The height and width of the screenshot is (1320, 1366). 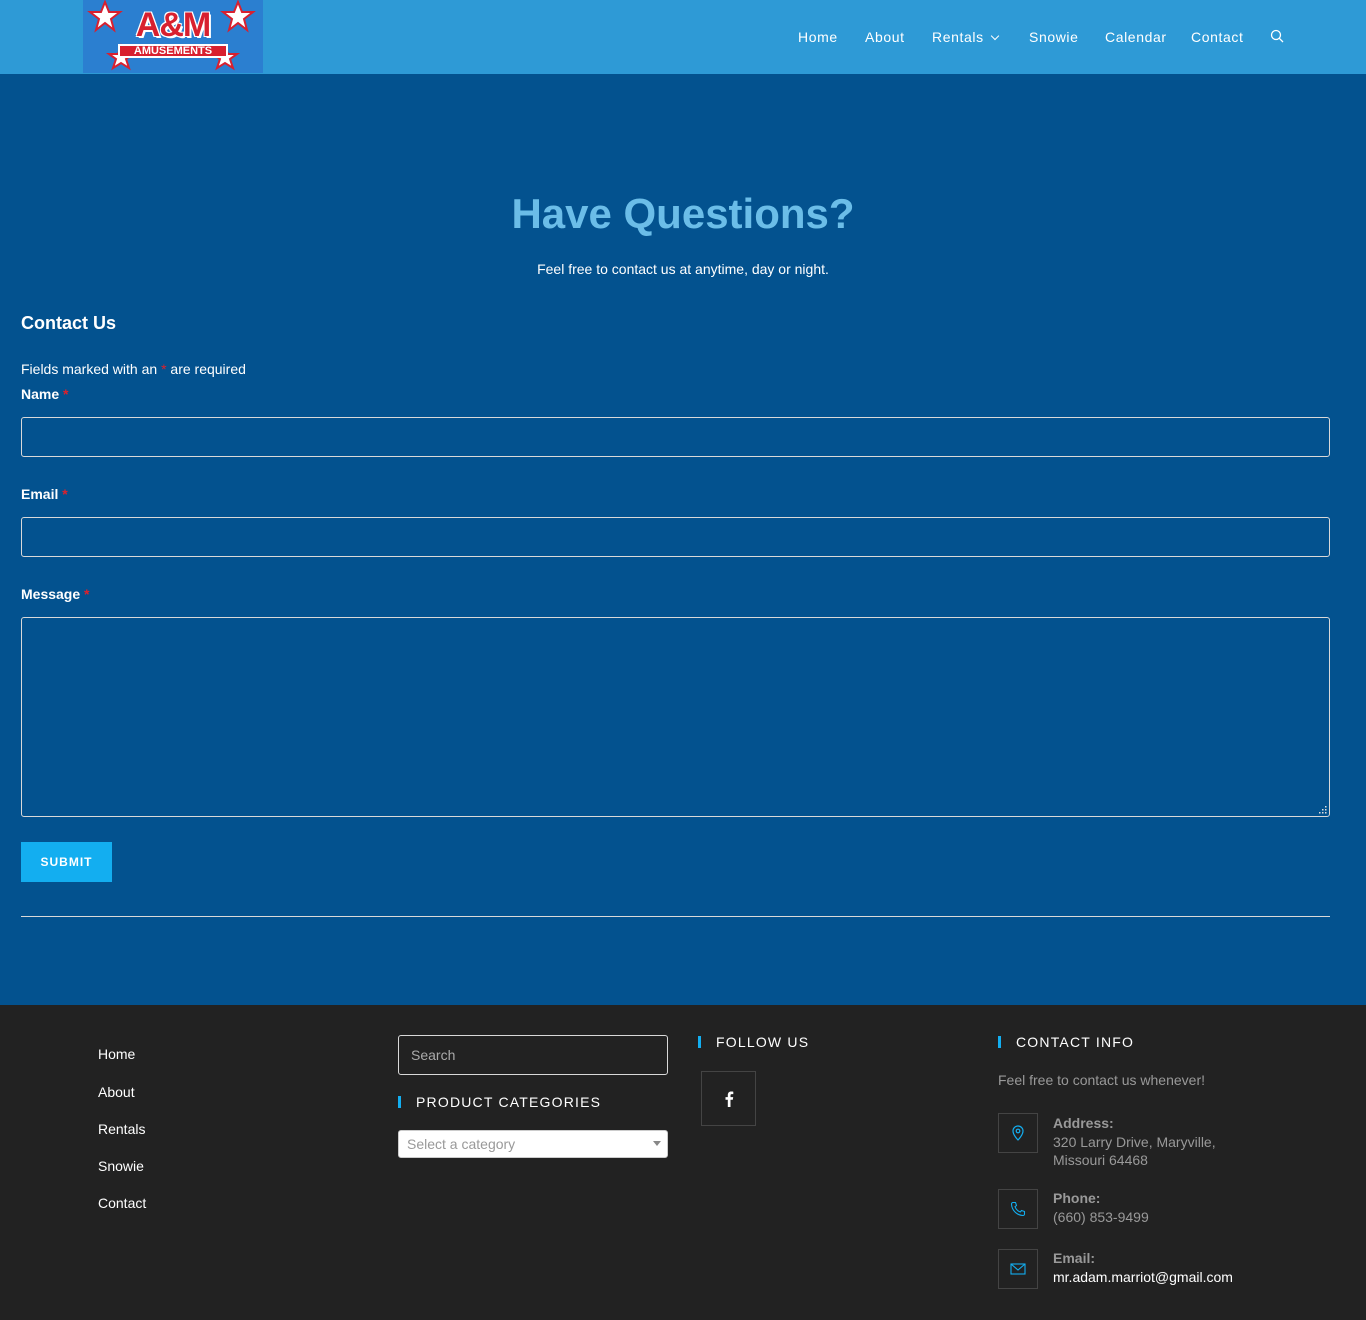 I want to click on required-note: Fields marked with an * are required, so click(x=133, y=369).